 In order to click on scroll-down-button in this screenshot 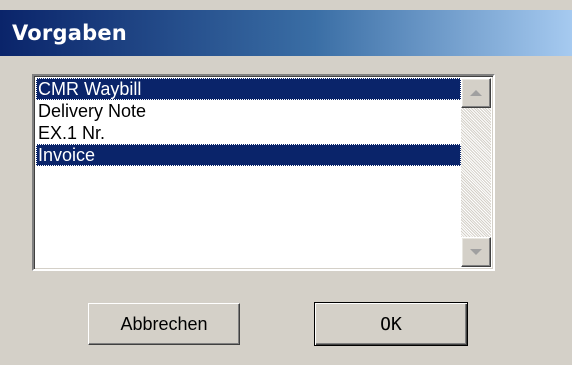, I will do `click(476, 252)`.